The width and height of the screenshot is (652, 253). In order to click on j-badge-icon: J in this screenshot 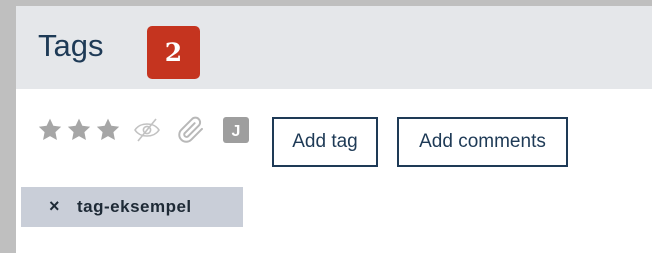, I will do `click(236, 130)`.